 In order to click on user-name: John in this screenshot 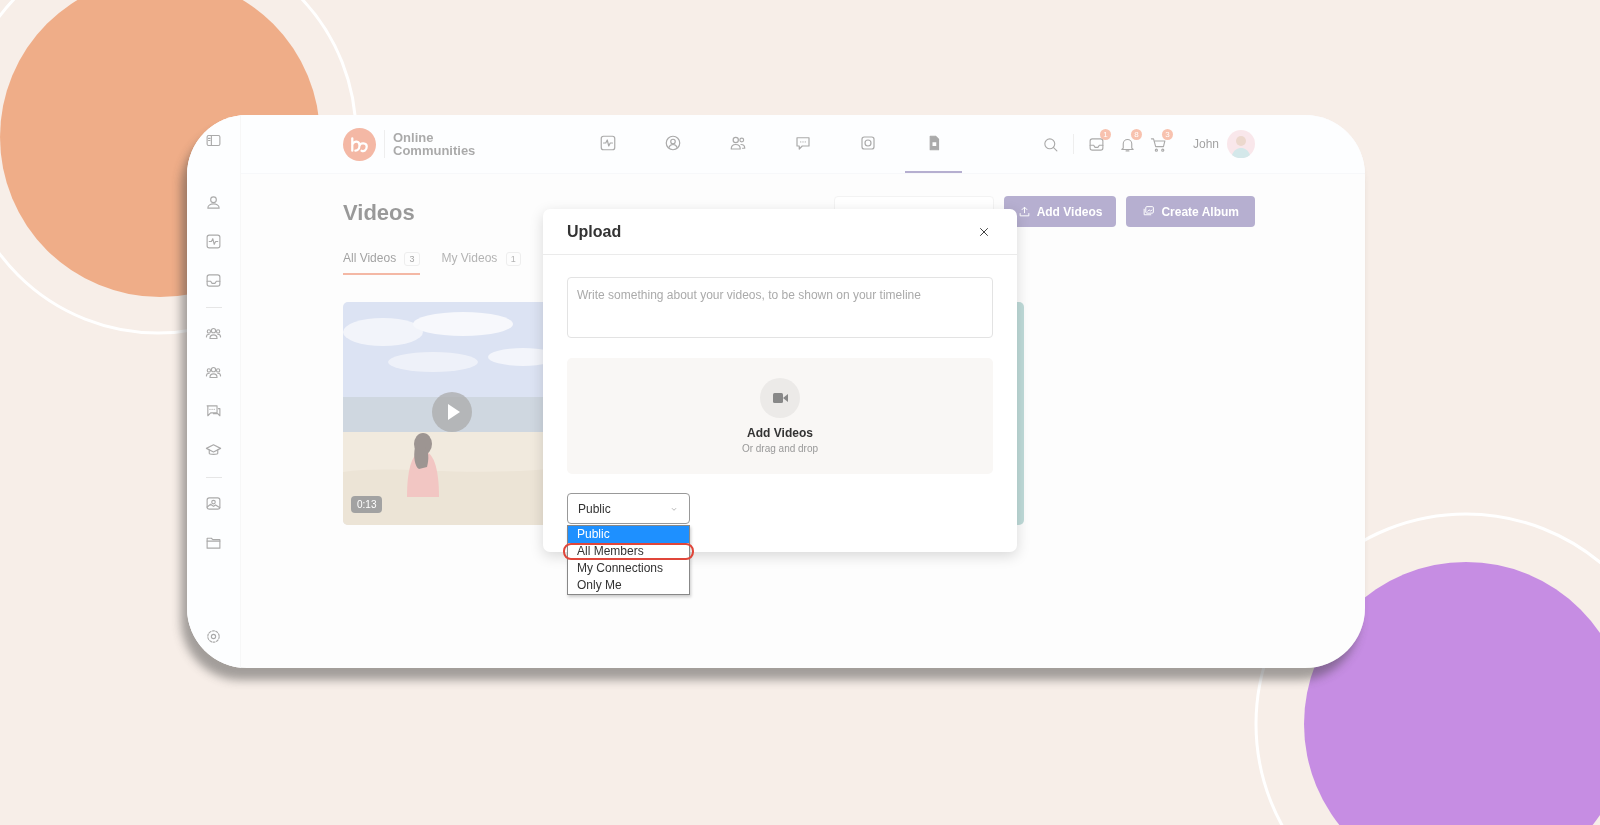, I will do `click(1205, 144)`.